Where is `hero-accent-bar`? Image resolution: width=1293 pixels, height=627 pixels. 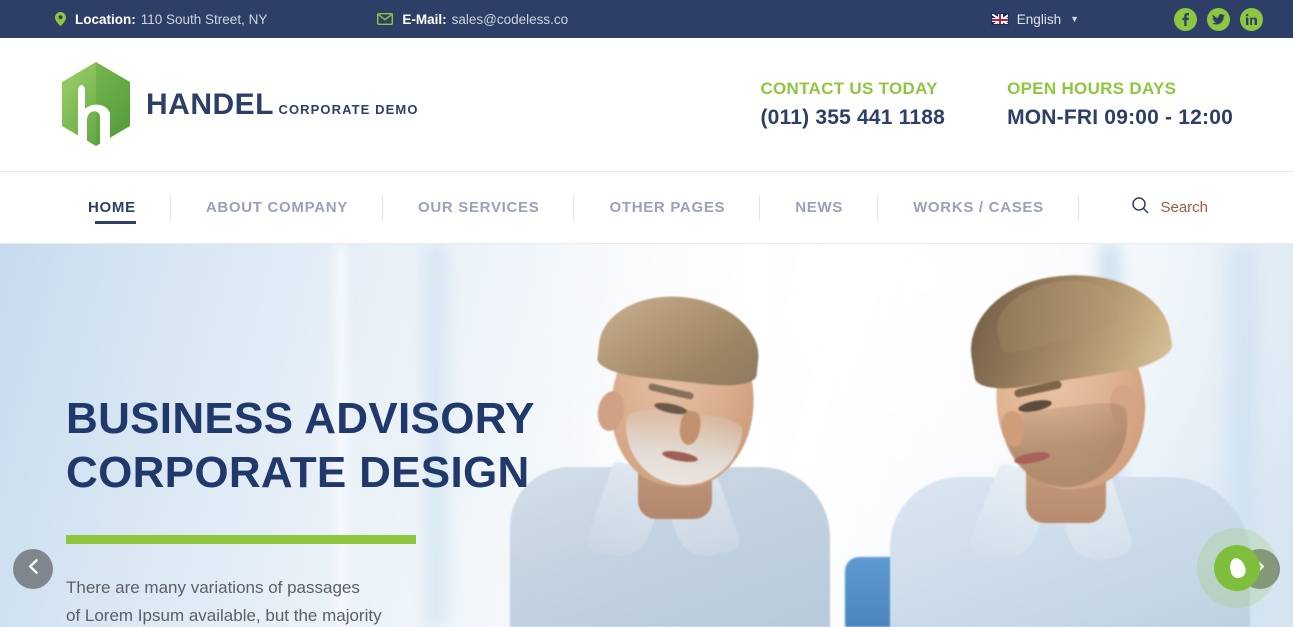 hero-accent-bar is located at coordinates (241, 540).